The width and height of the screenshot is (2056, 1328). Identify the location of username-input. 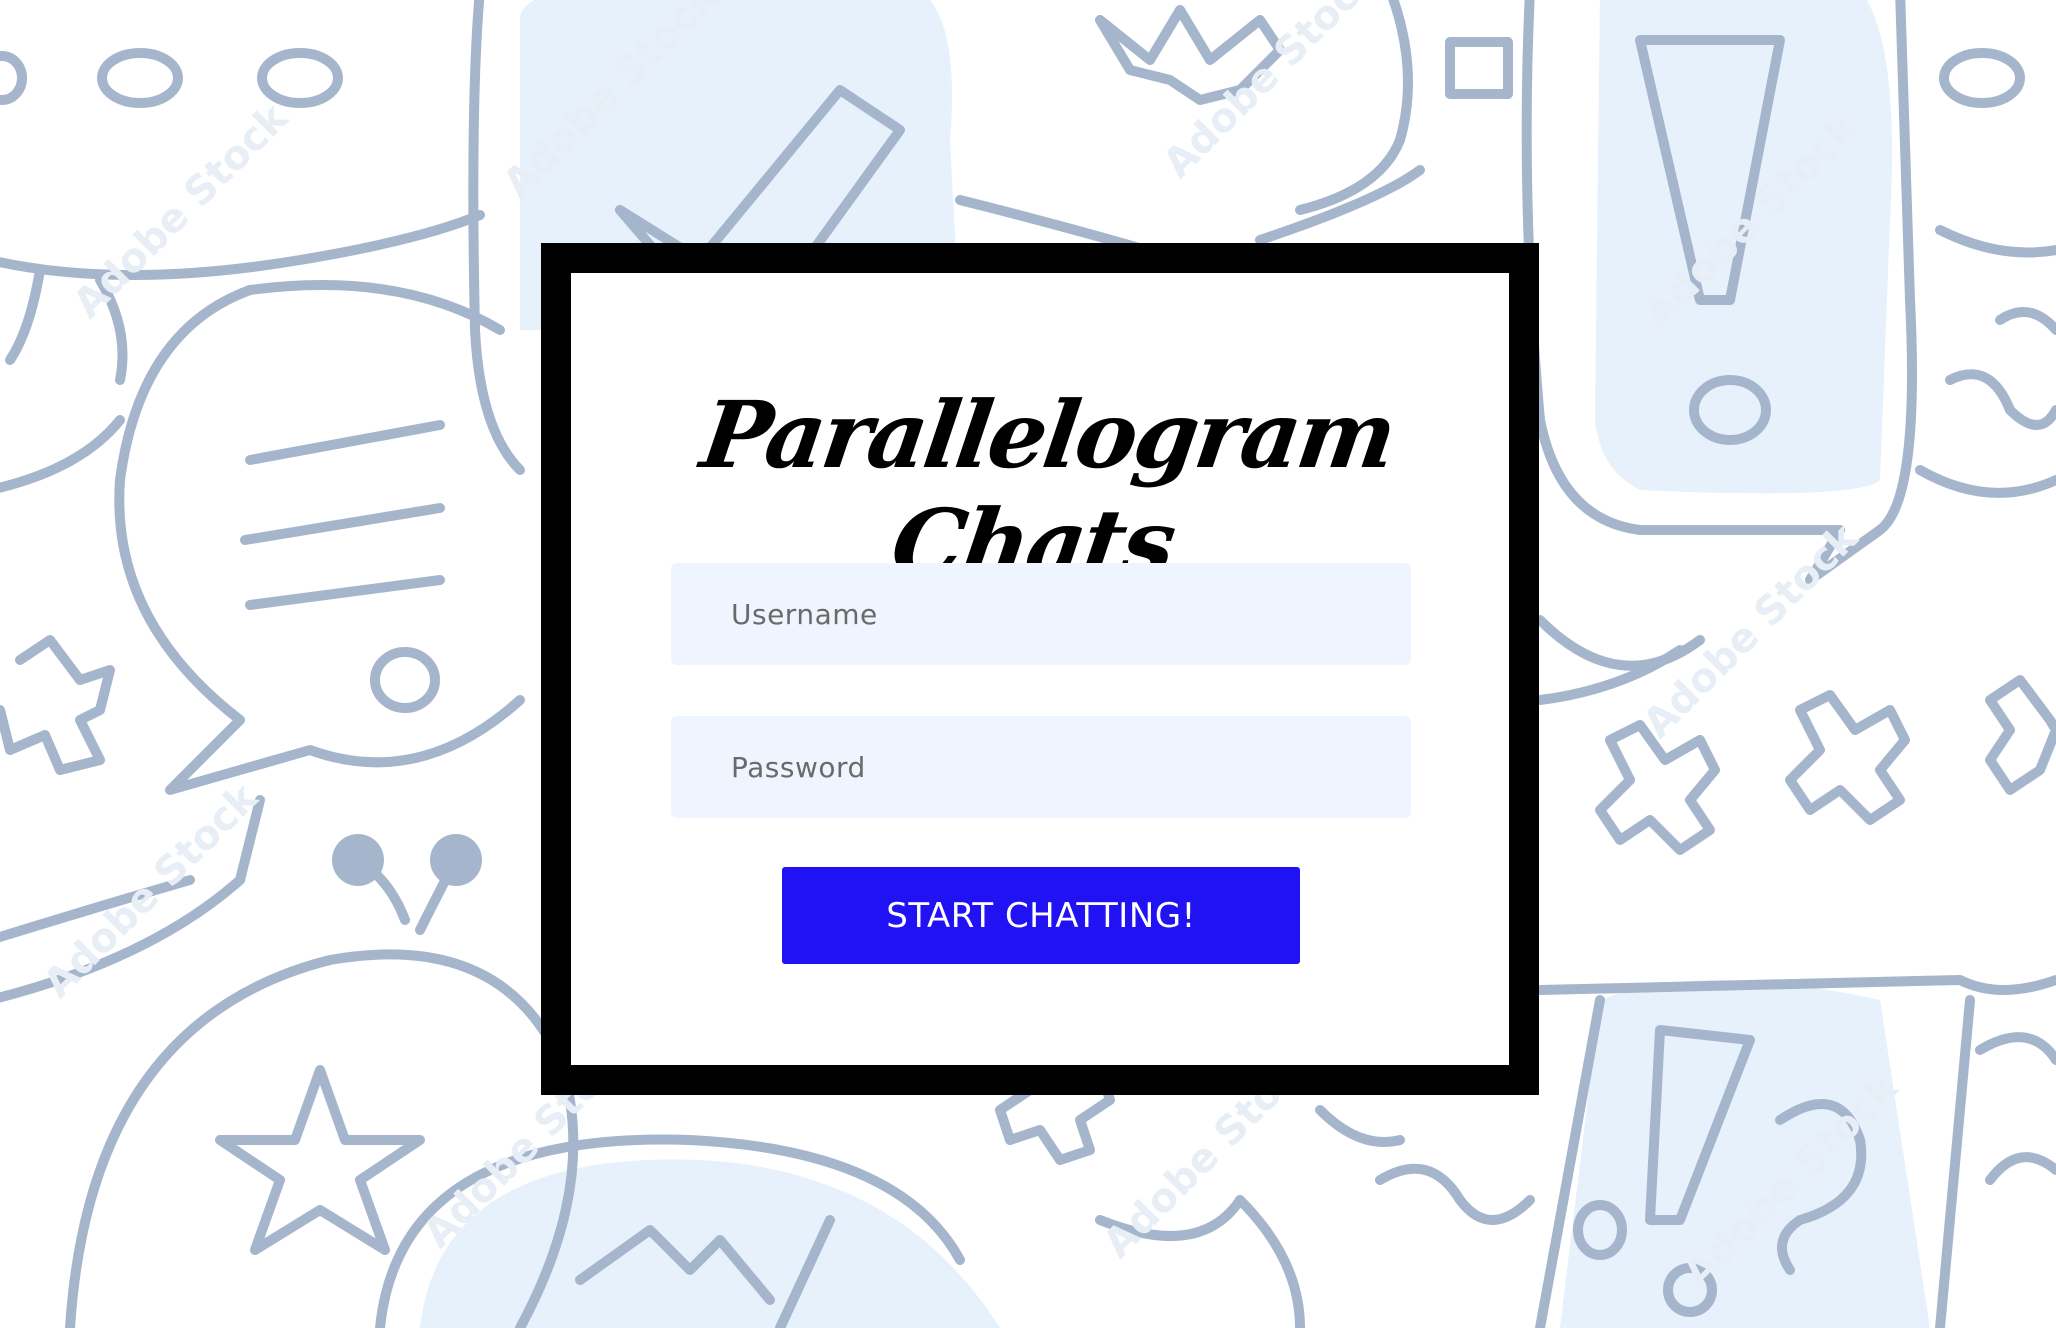
(1041, 614).